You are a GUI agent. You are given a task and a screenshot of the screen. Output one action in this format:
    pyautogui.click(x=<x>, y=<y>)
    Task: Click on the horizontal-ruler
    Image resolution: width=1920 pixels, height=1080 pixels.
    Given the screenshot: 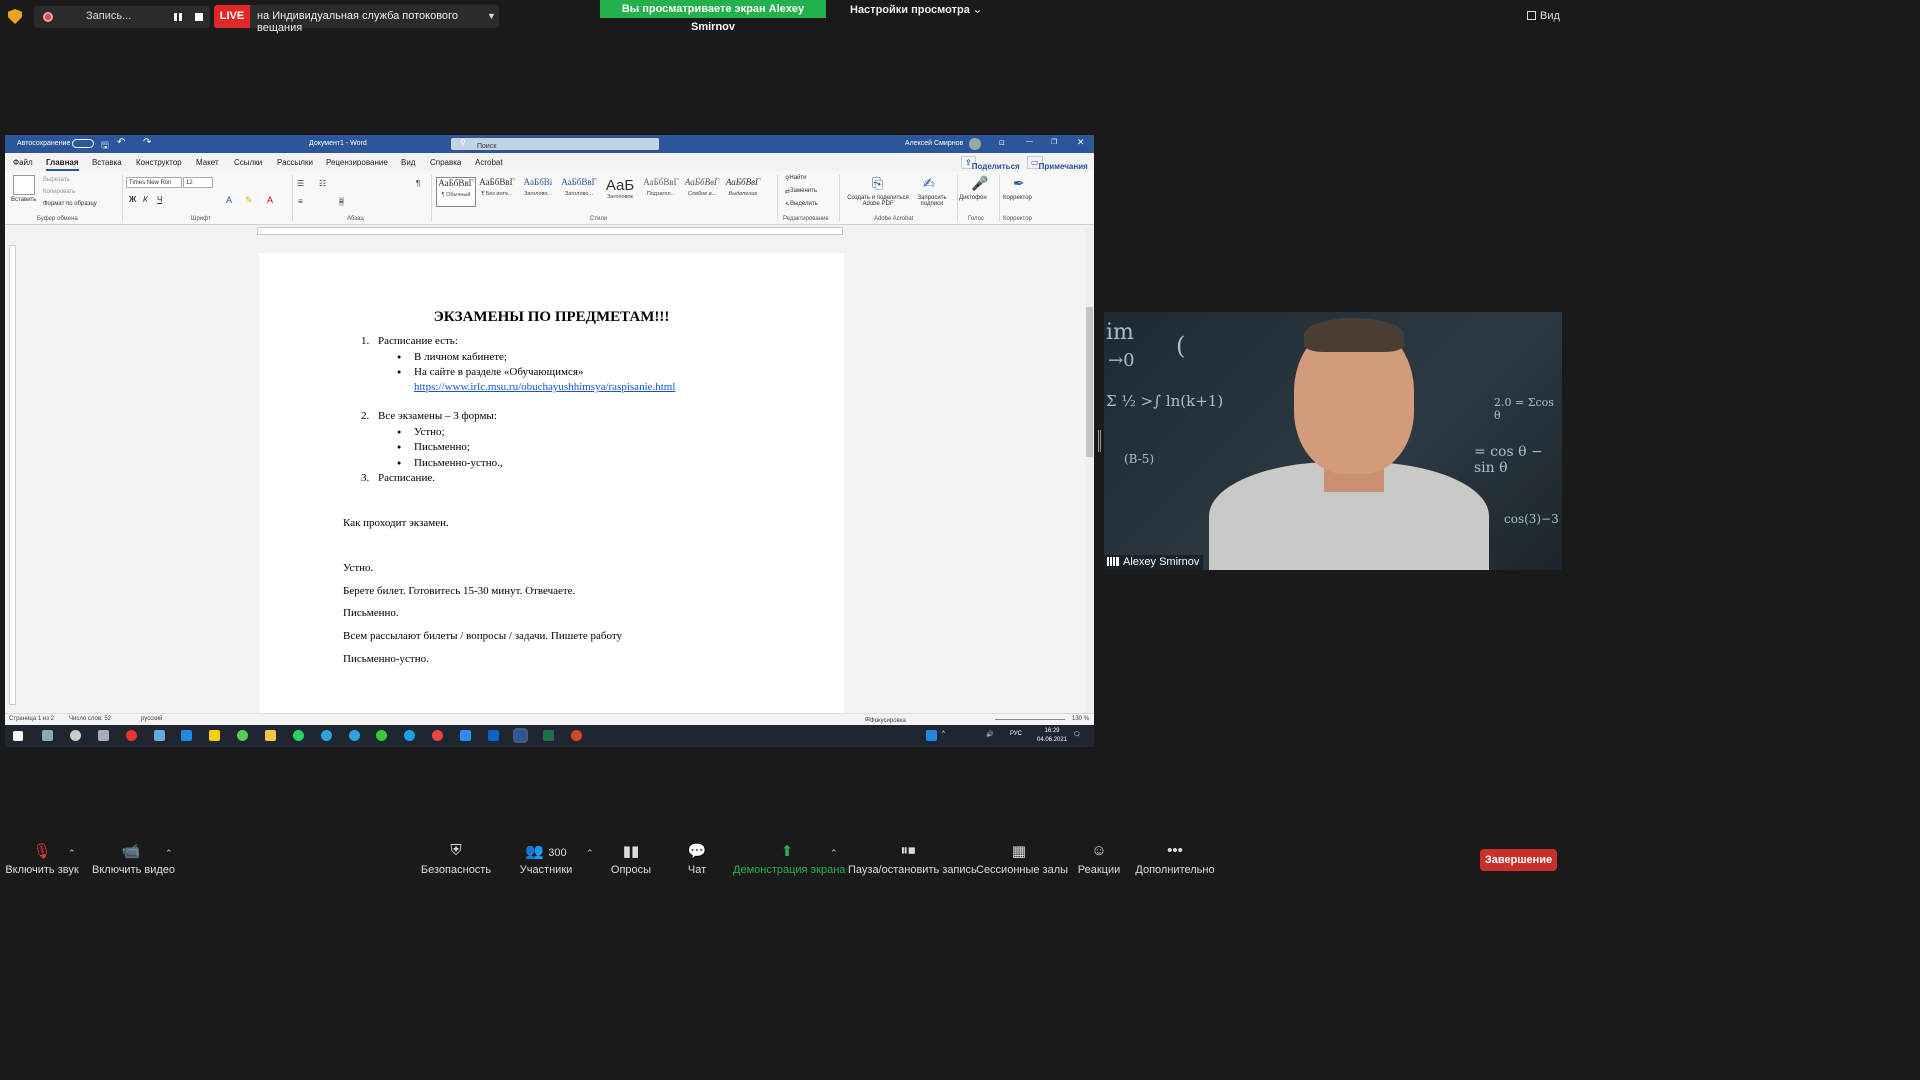 What is the action you would take?
    pyautogui.click(x=550, y=231)
    